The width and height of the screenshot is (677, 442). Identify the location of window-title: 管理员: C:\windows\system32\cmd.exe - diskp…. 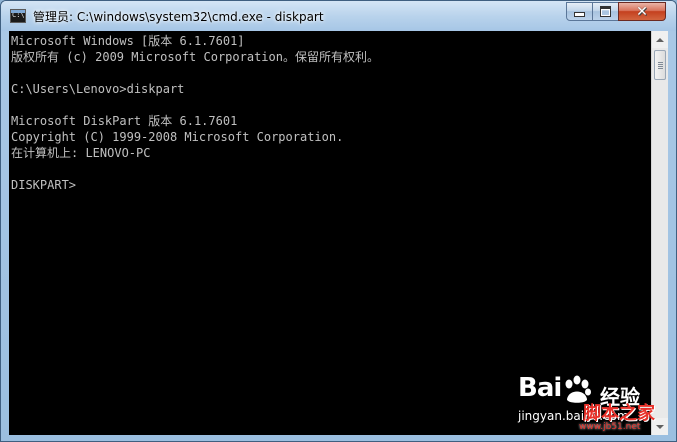
(178, 17).